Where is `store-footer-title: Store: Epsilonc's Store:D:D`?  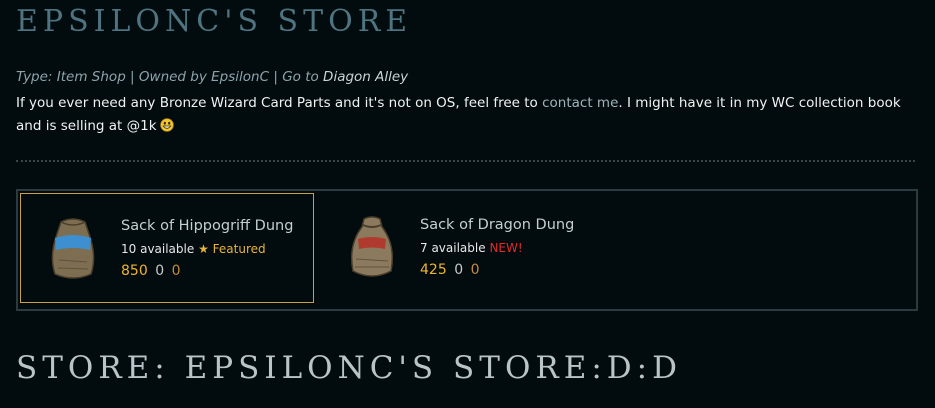
store-footer-title: Store: Epsilonc's Store:D:D is located at coordinates (349, 368).